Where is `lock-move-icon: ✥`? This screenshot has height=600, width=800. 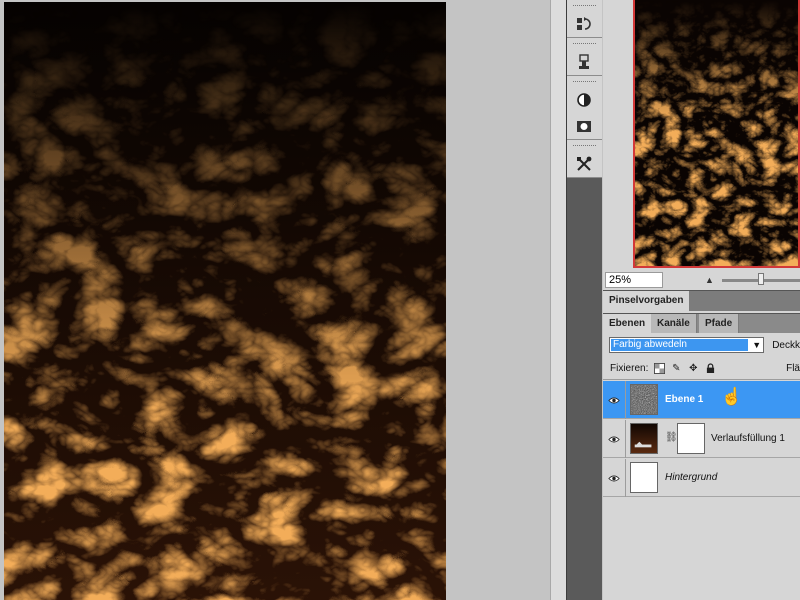
lock-move-icon: ✥ is located at coordinates (693, 369).